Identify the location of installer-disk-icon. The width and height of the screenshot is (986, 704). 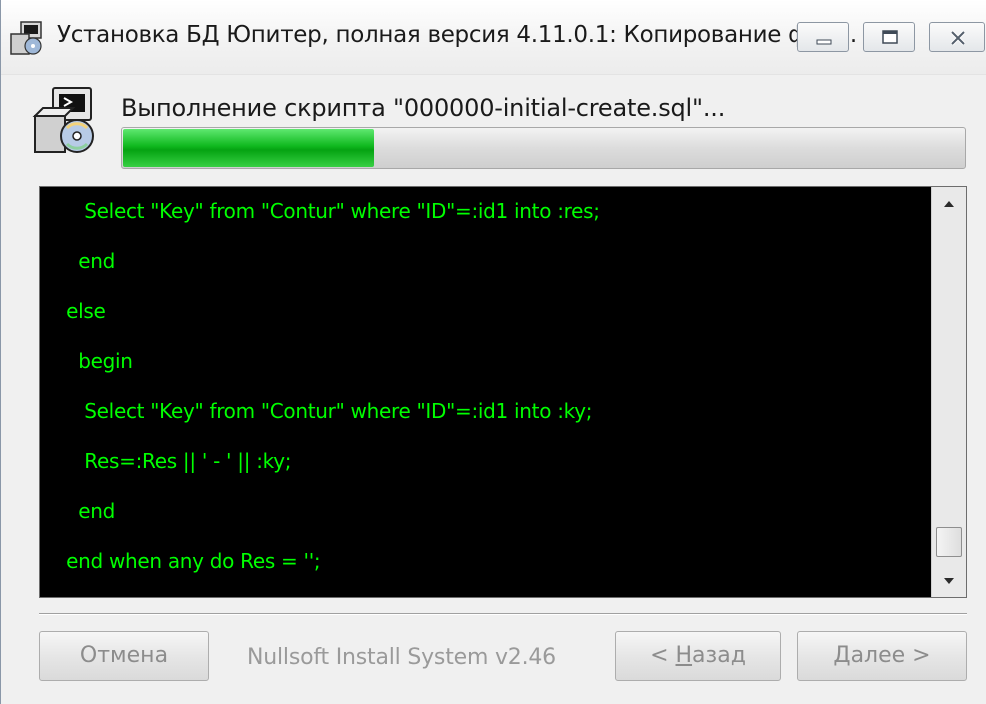
(63, 120).